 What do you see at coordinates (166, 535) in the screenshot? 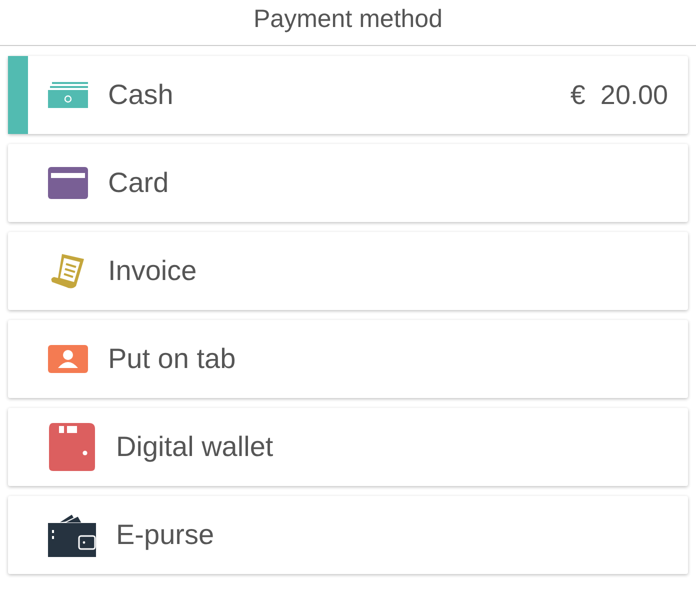
I see `method-label: E-purse` at bounding box center [166, 535].